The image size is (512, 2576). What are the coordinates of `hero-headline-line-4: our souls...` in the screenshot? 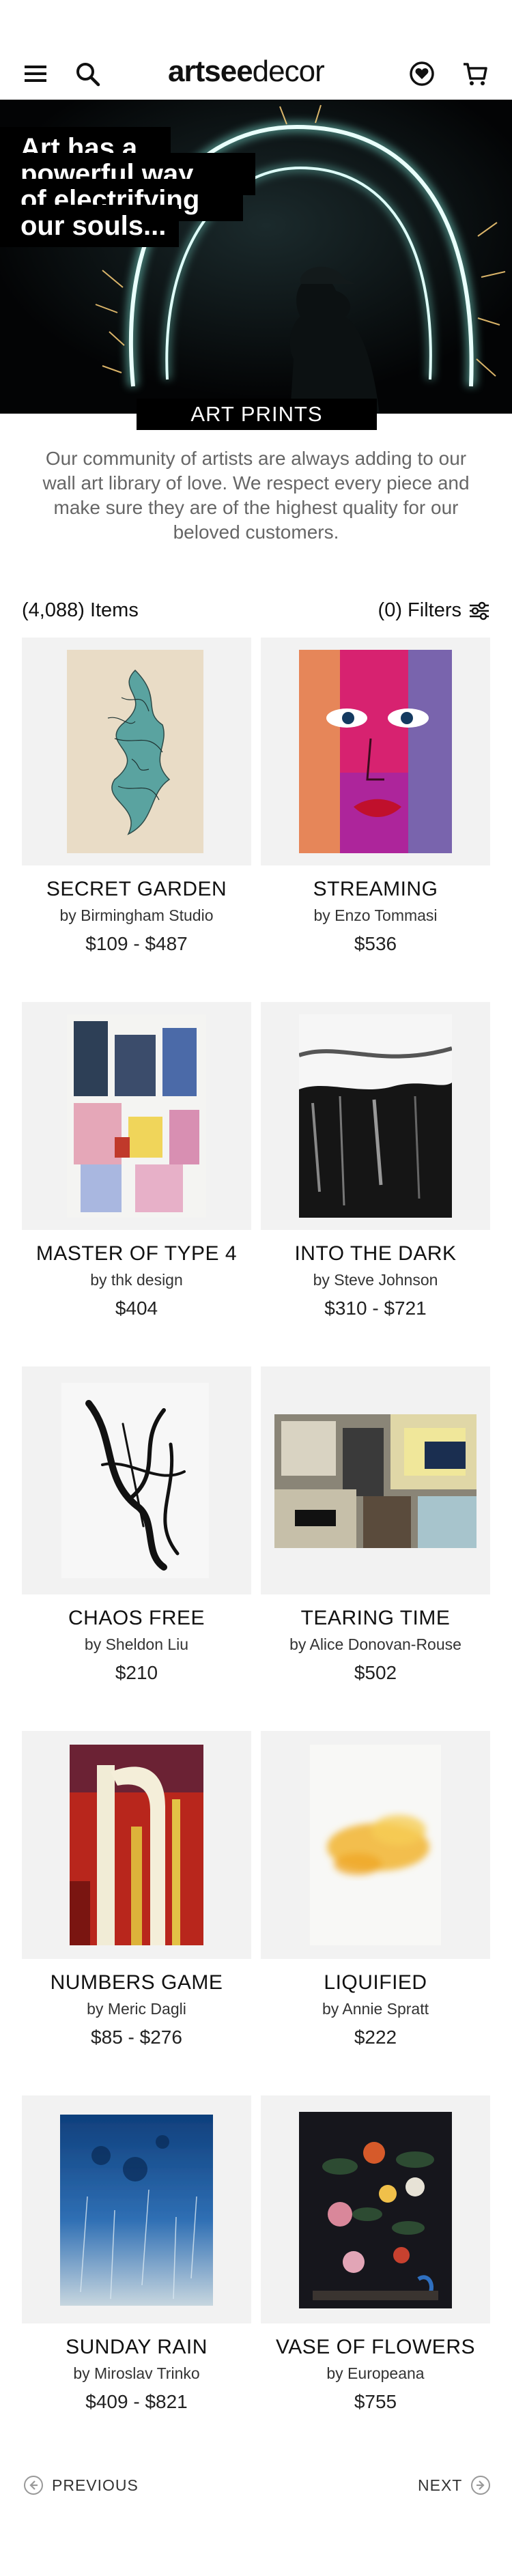 It's located at (89, 226).